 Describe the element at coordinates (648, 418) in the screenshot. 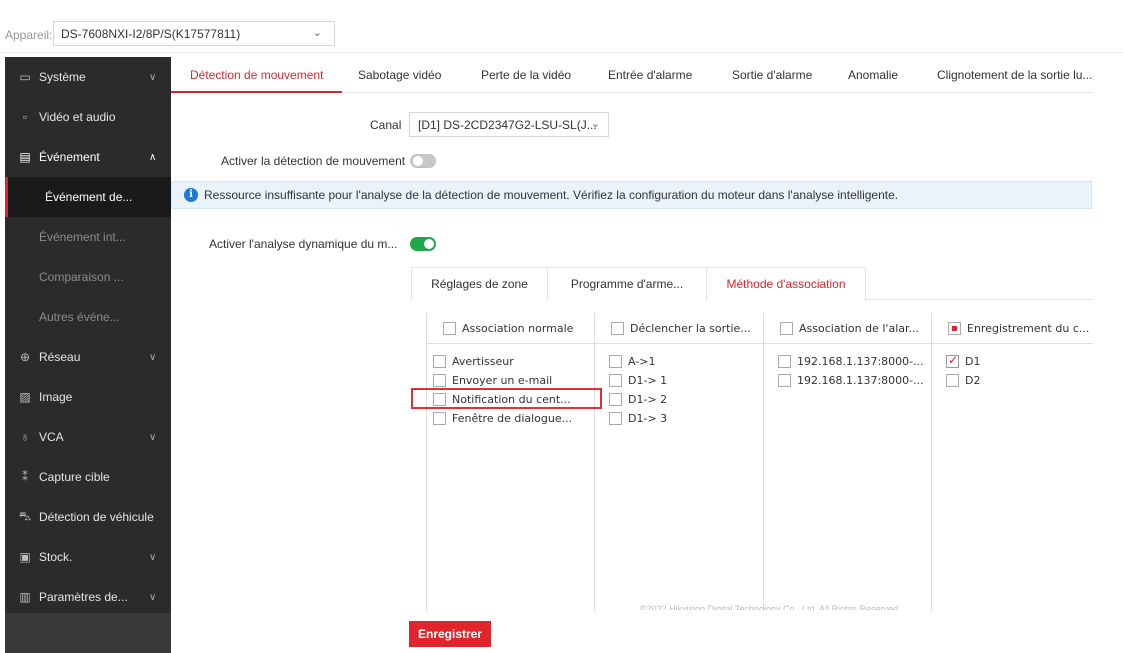

I see `item-label: D1-> 3` at that location.